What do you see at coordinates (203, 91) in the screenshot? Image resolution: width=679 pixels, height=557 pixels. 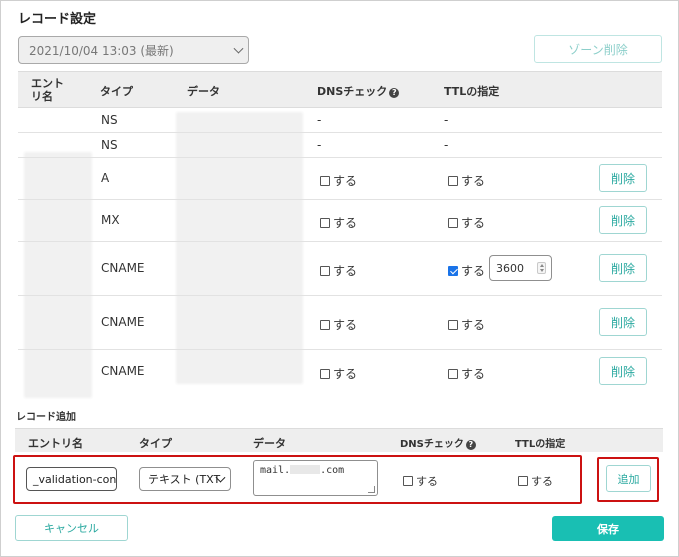 I see `header-data: データ` at bounding box center [203, 91].